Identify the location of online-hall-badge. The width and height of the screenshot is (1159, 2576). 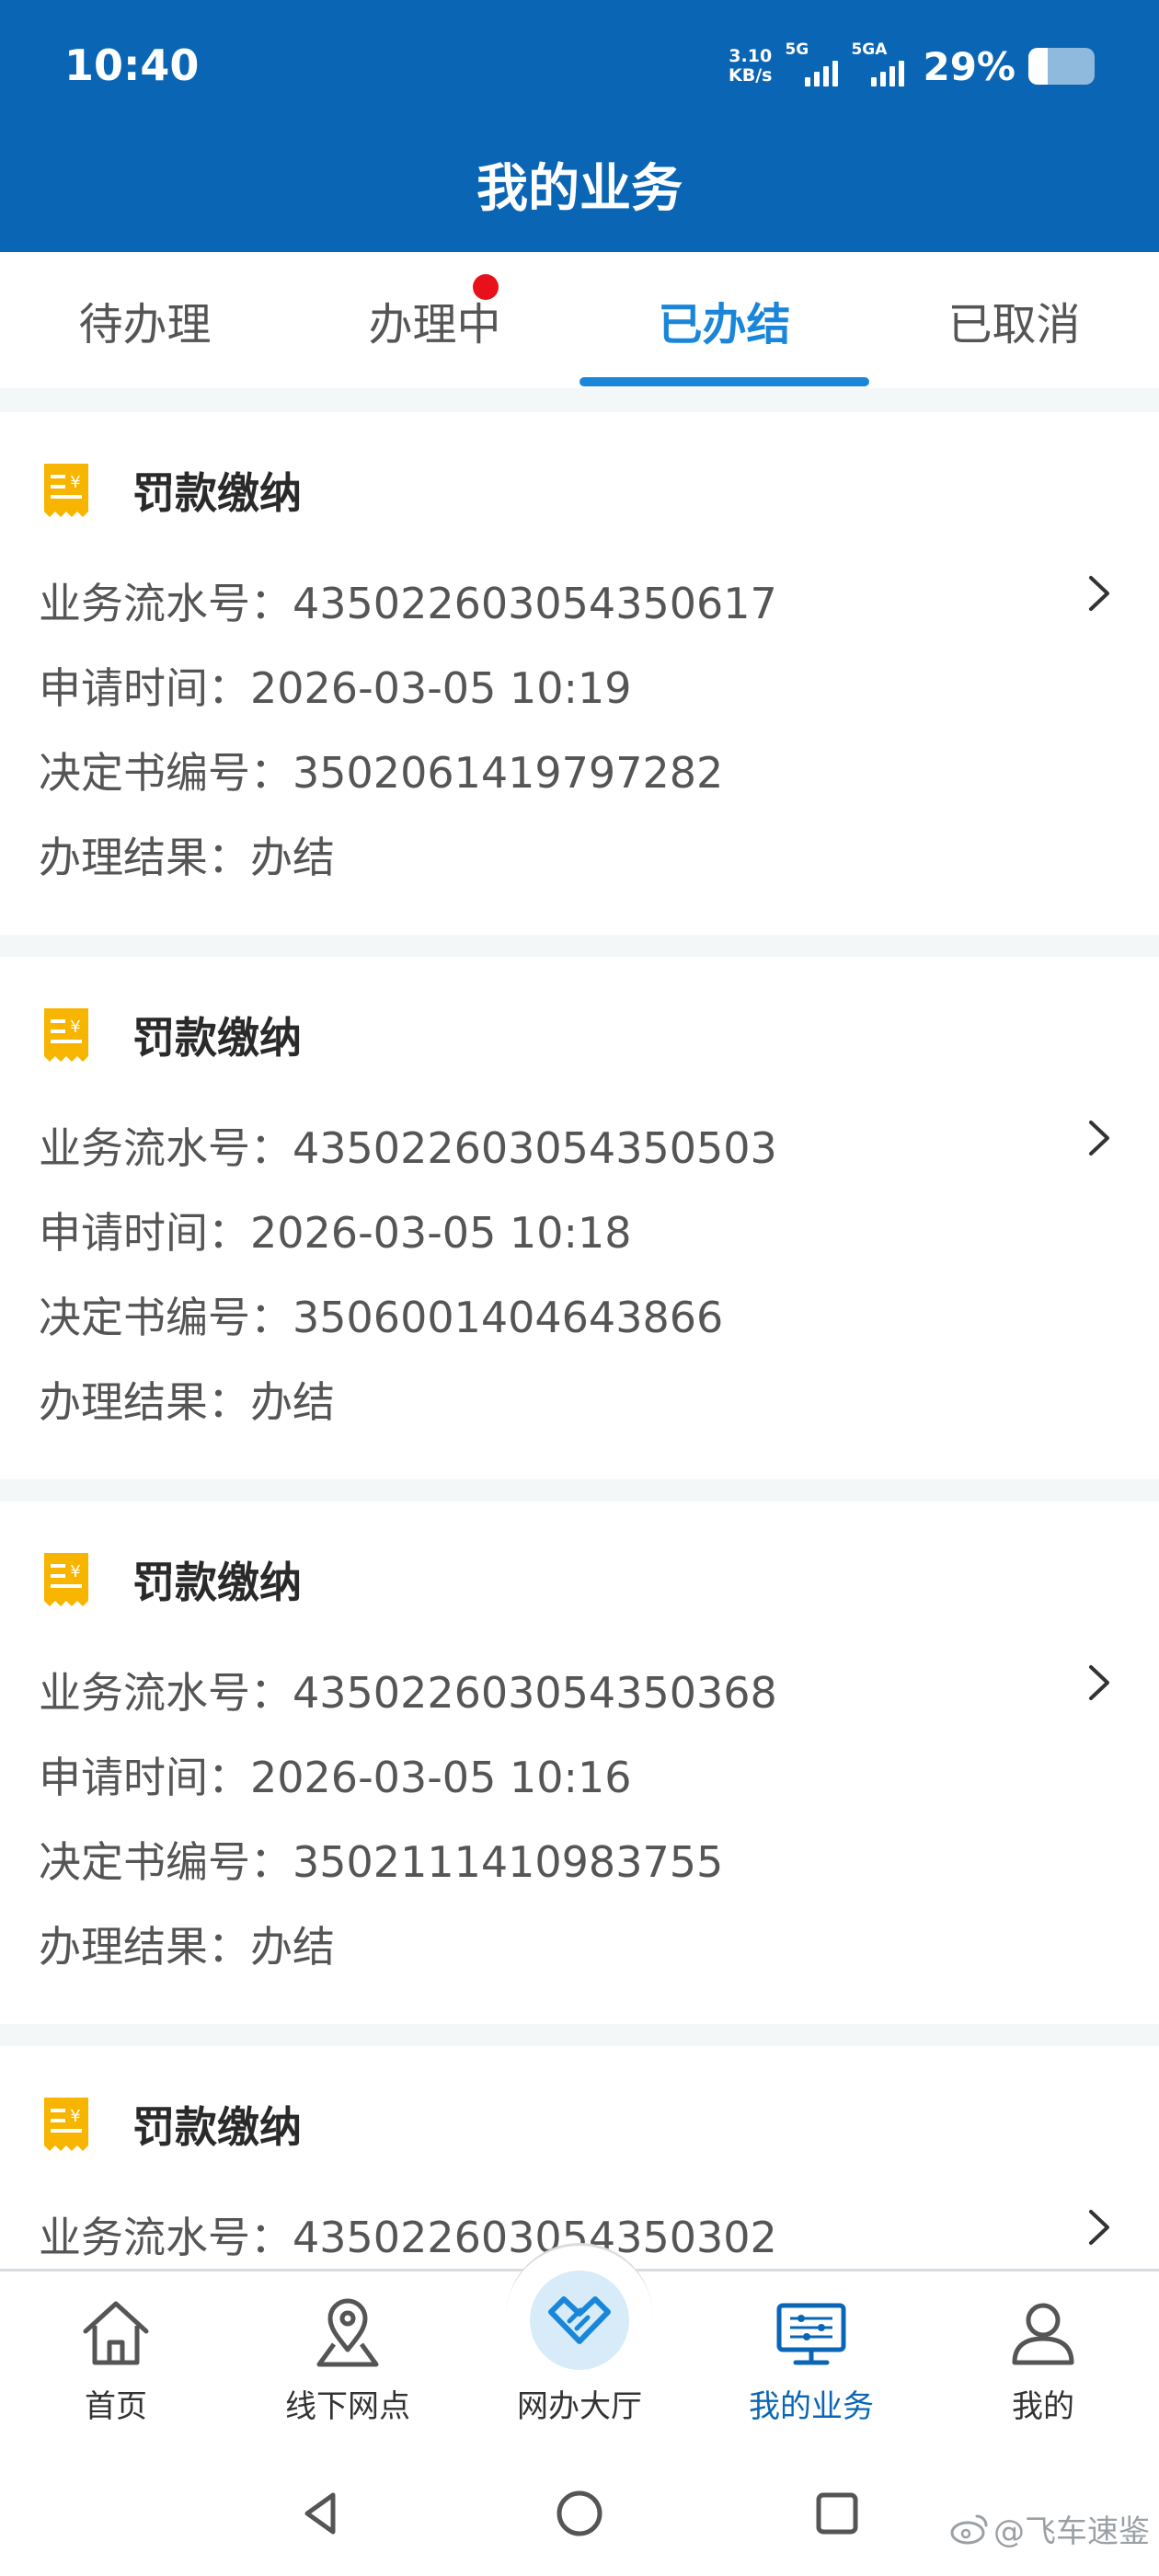
(579, 2320).